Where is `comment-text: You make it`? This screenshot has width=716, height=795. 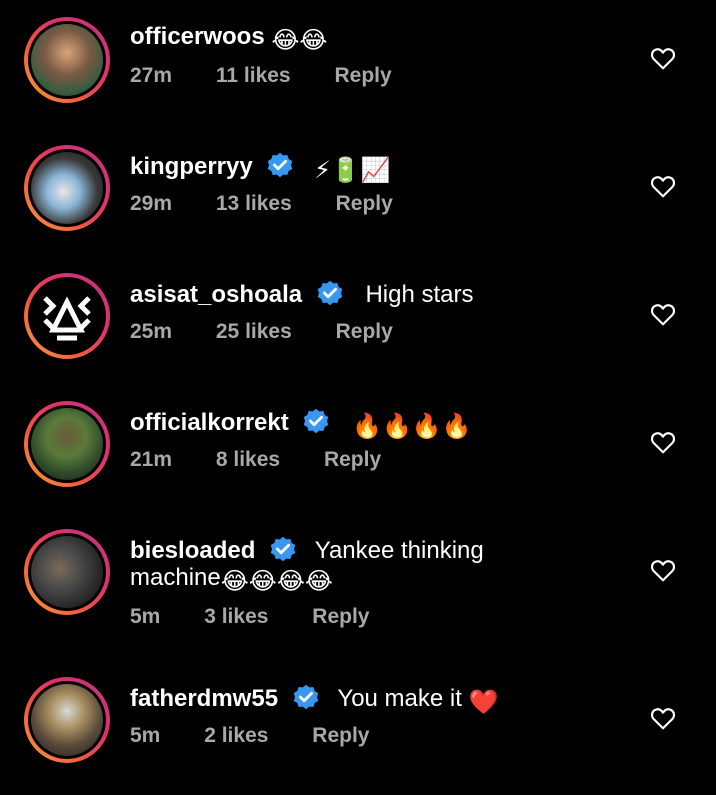 comment-text: You make it is located at coordinates (399, 698).